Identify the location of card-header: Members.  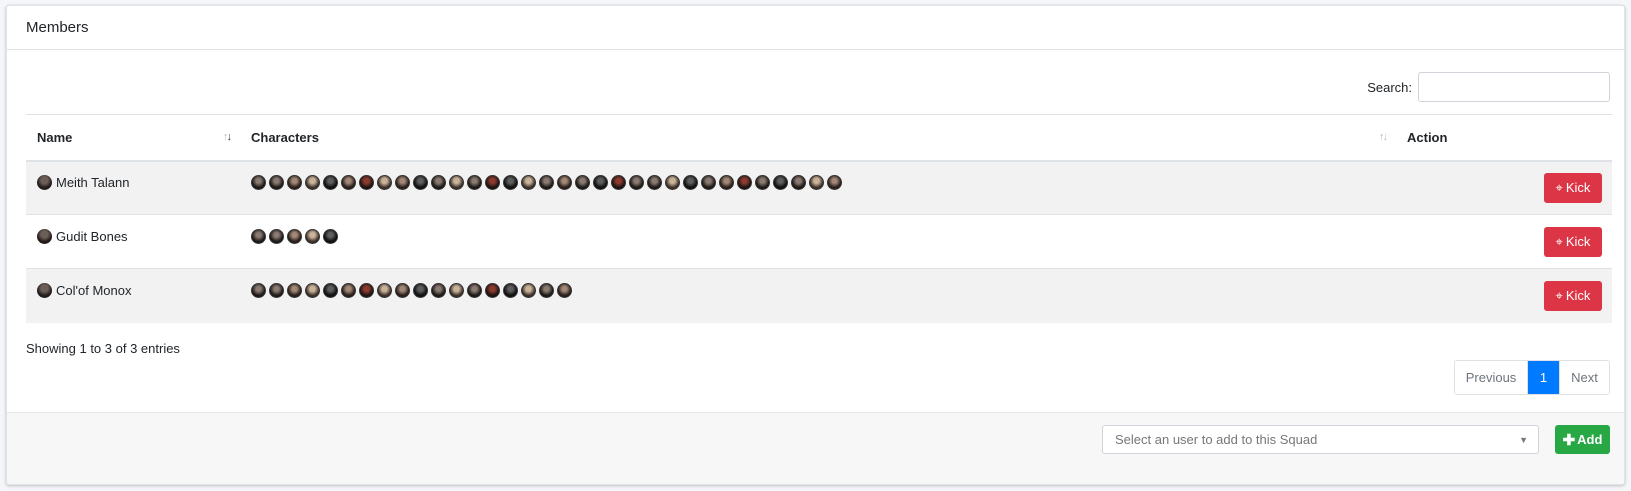
(815, 28).